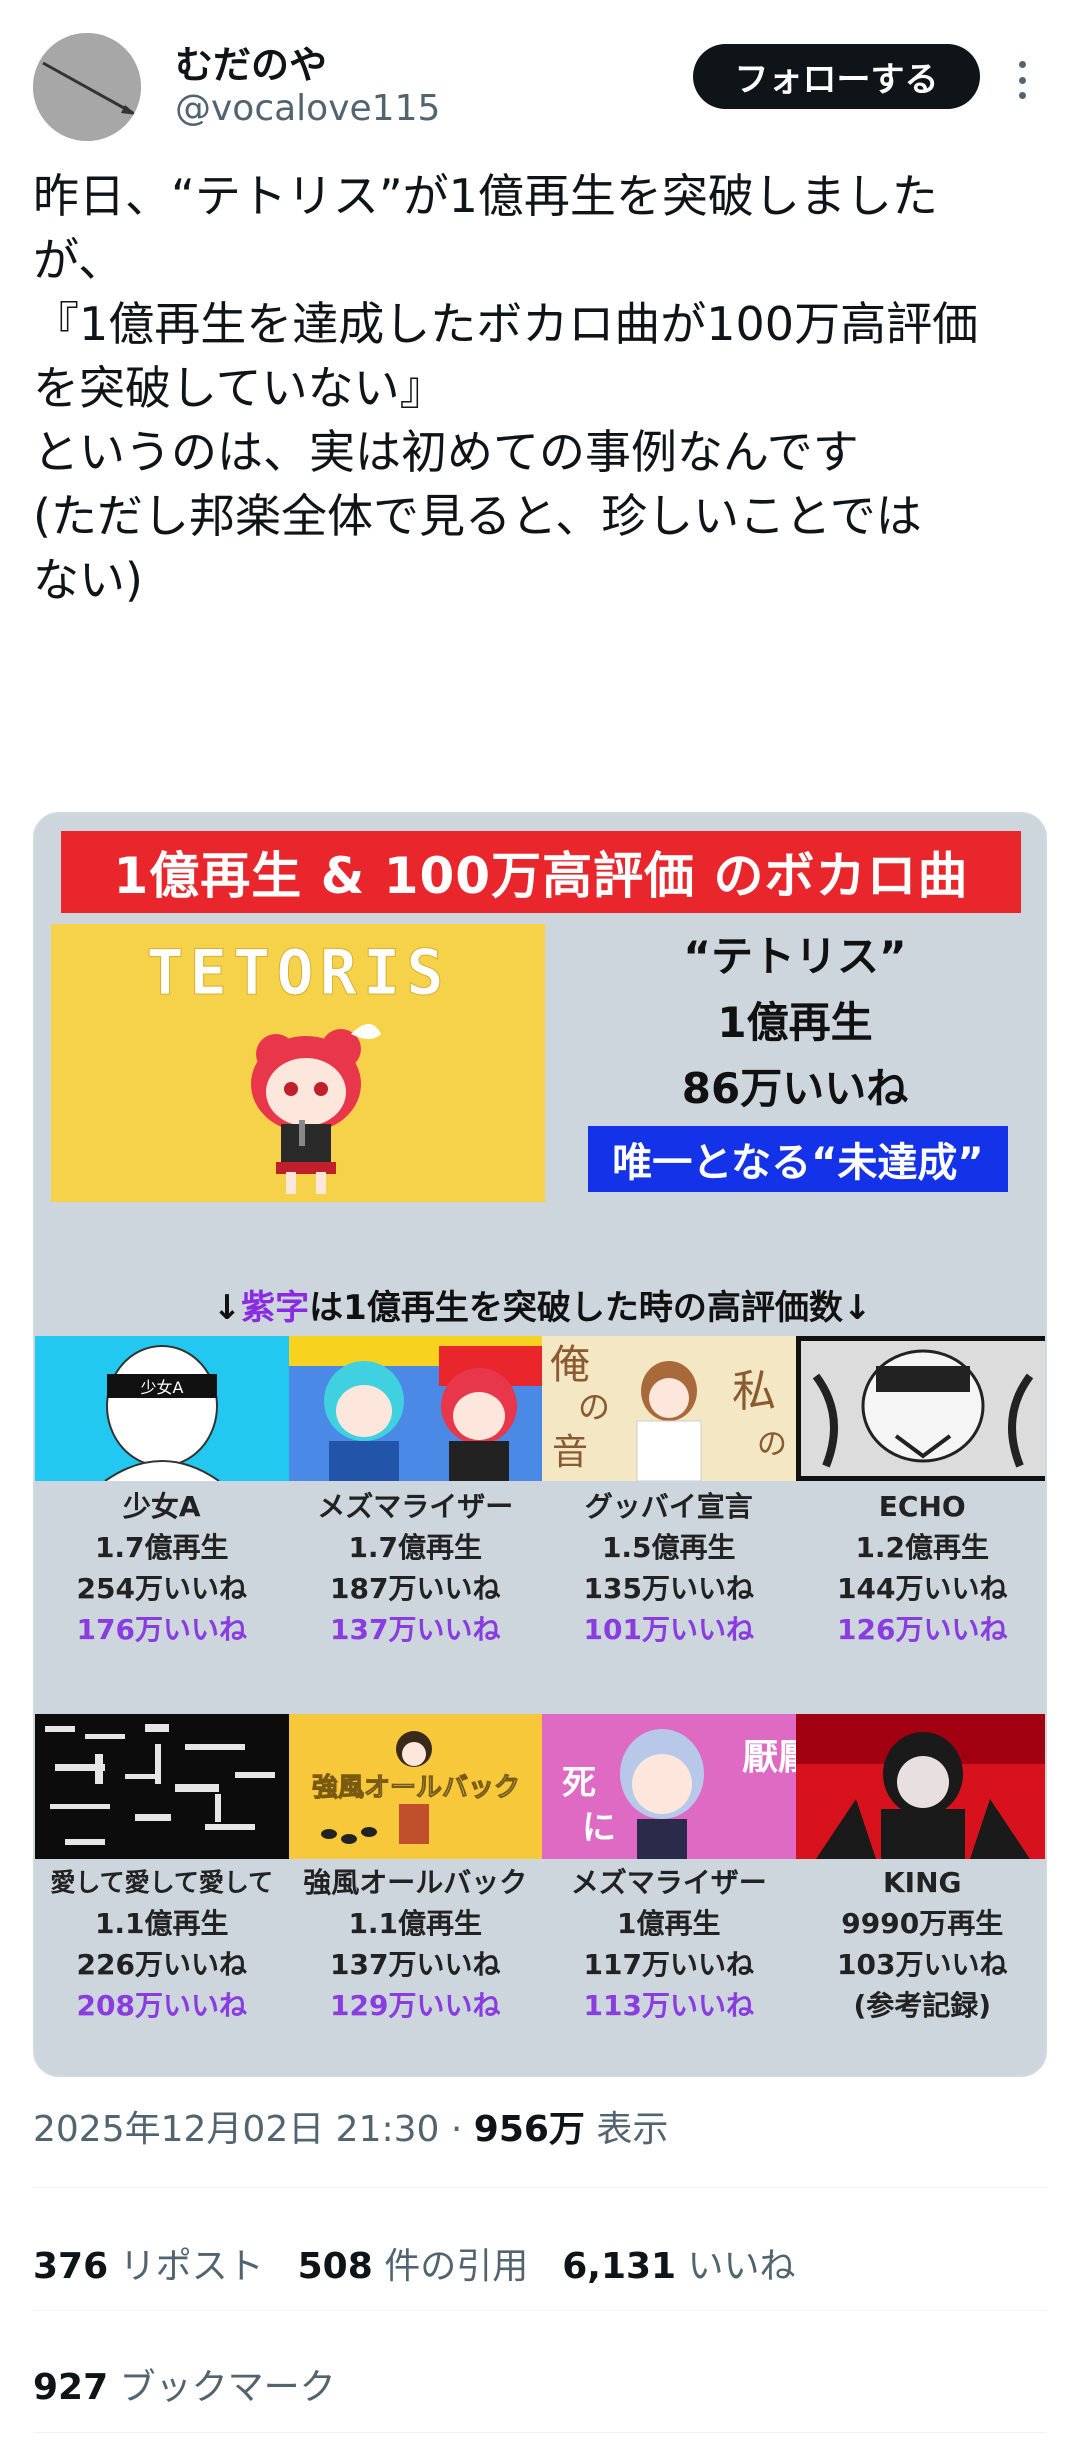  Describe the element at coordinates (87, 87) in the screenshot. I see `avatar` at that location.